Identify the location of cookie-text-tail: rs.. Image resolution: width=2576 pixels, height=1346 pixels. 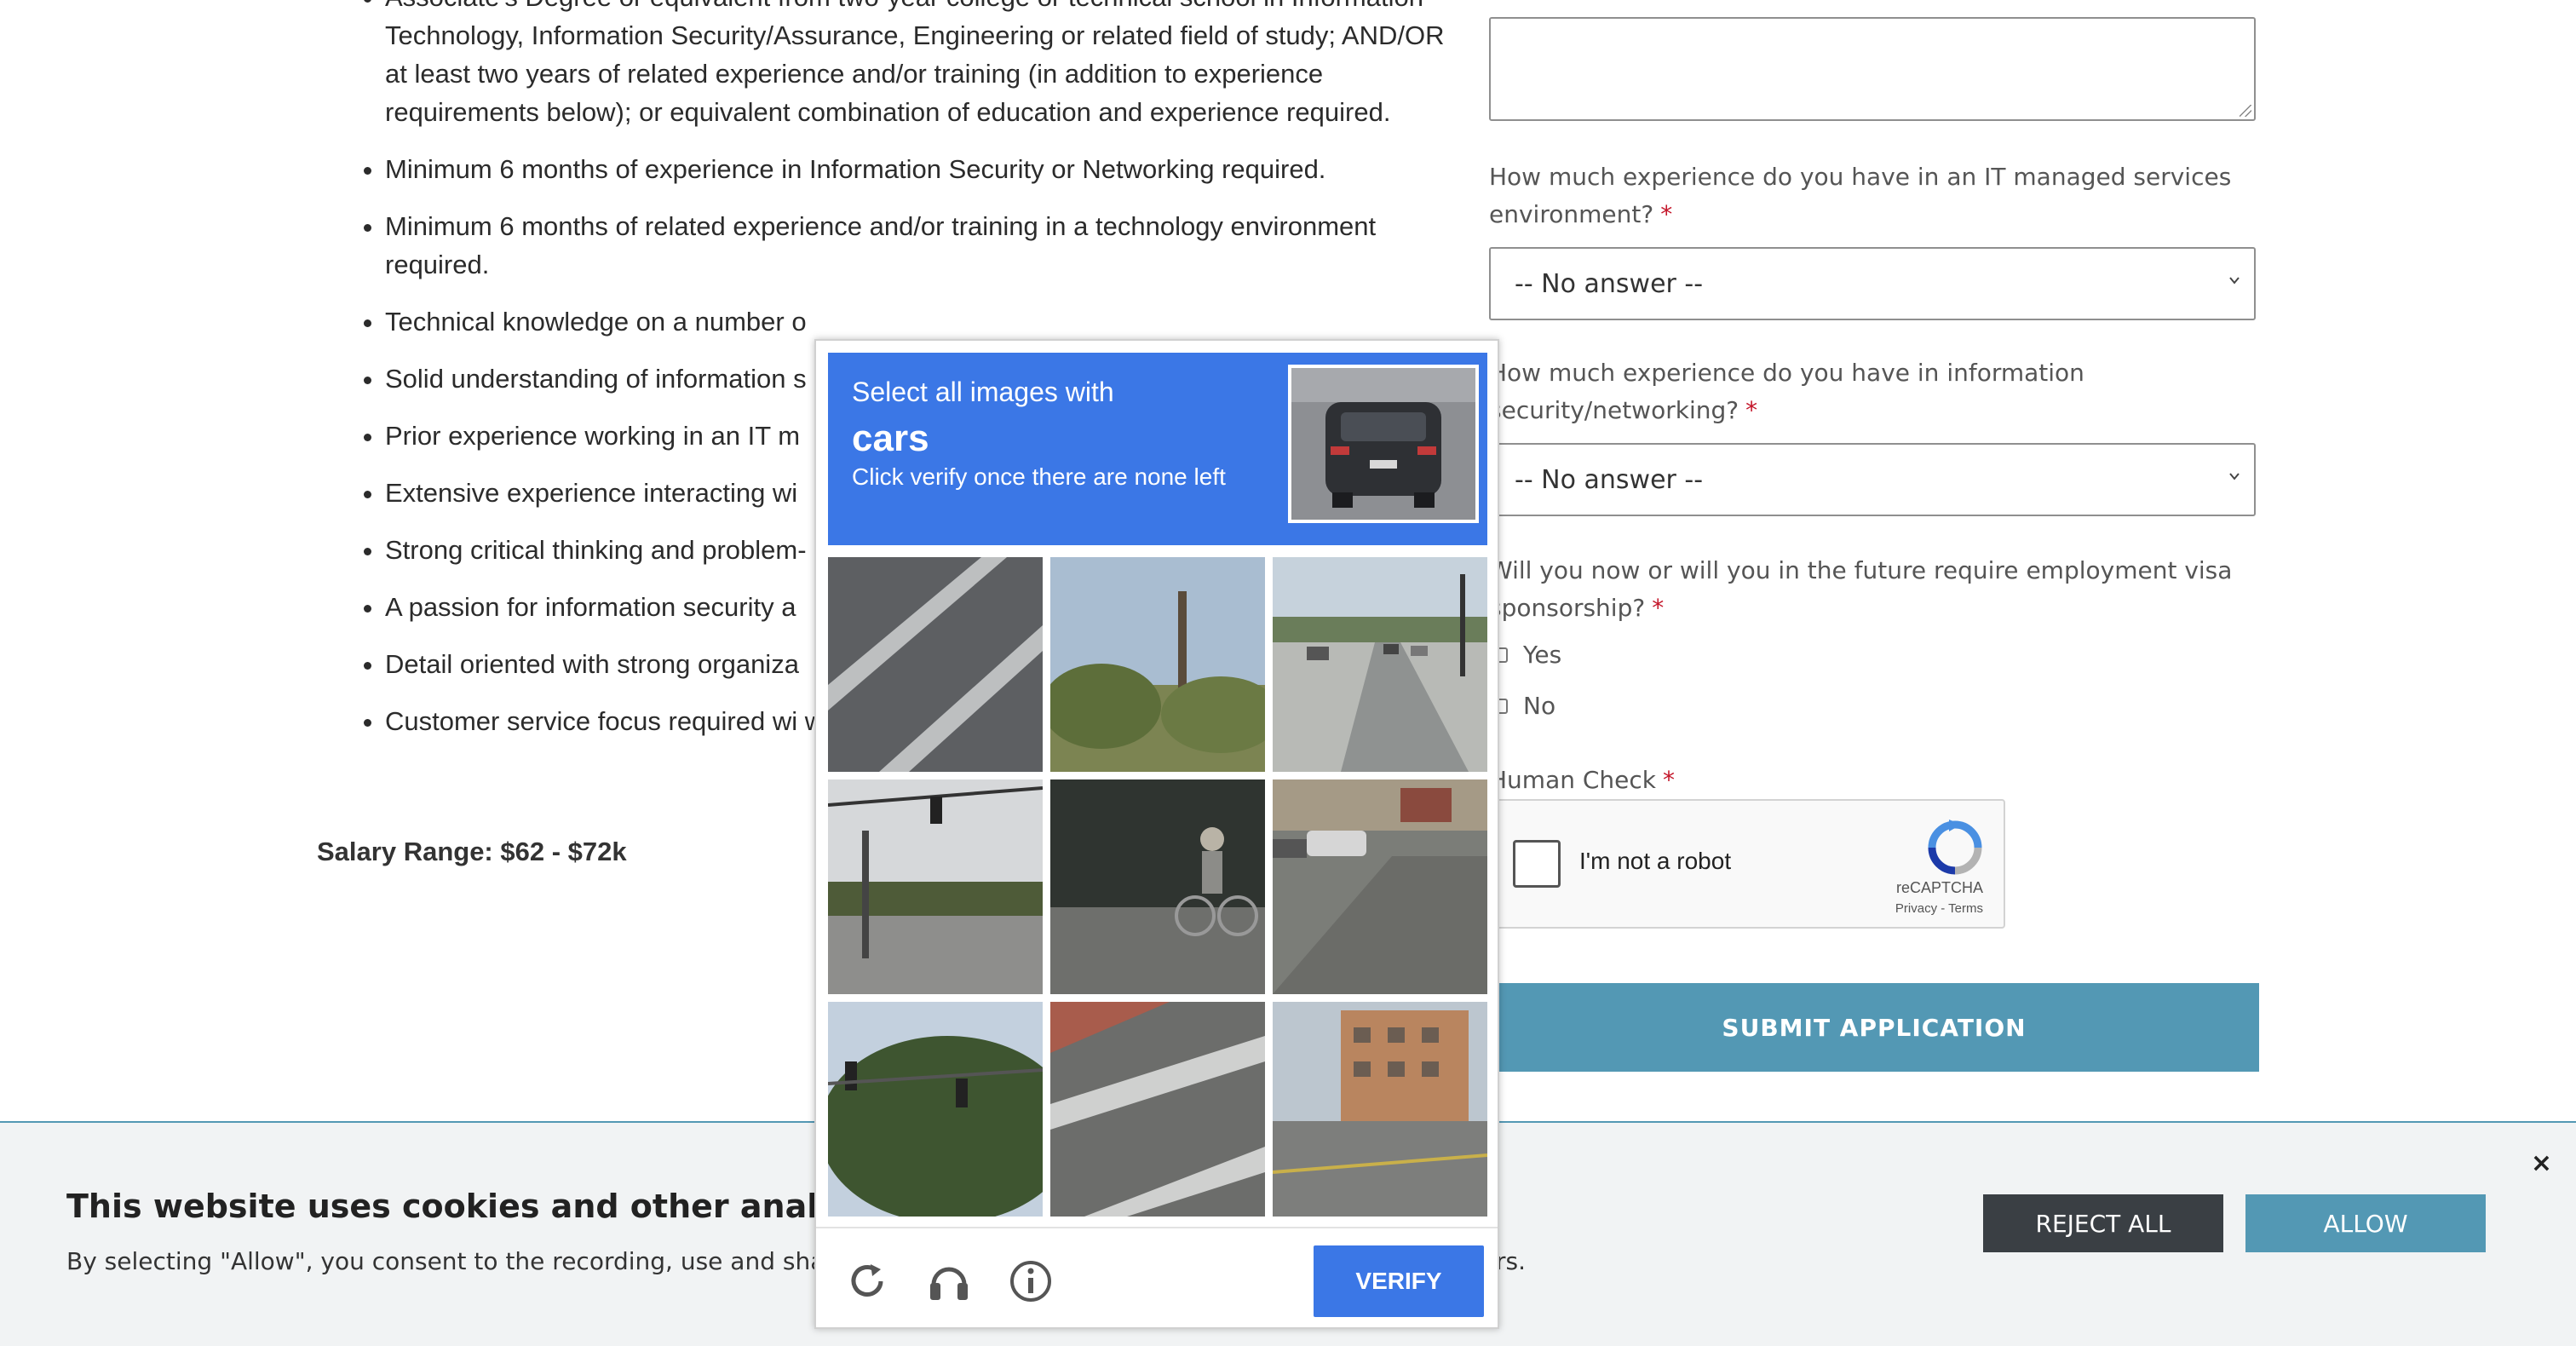
(1511, 1261).